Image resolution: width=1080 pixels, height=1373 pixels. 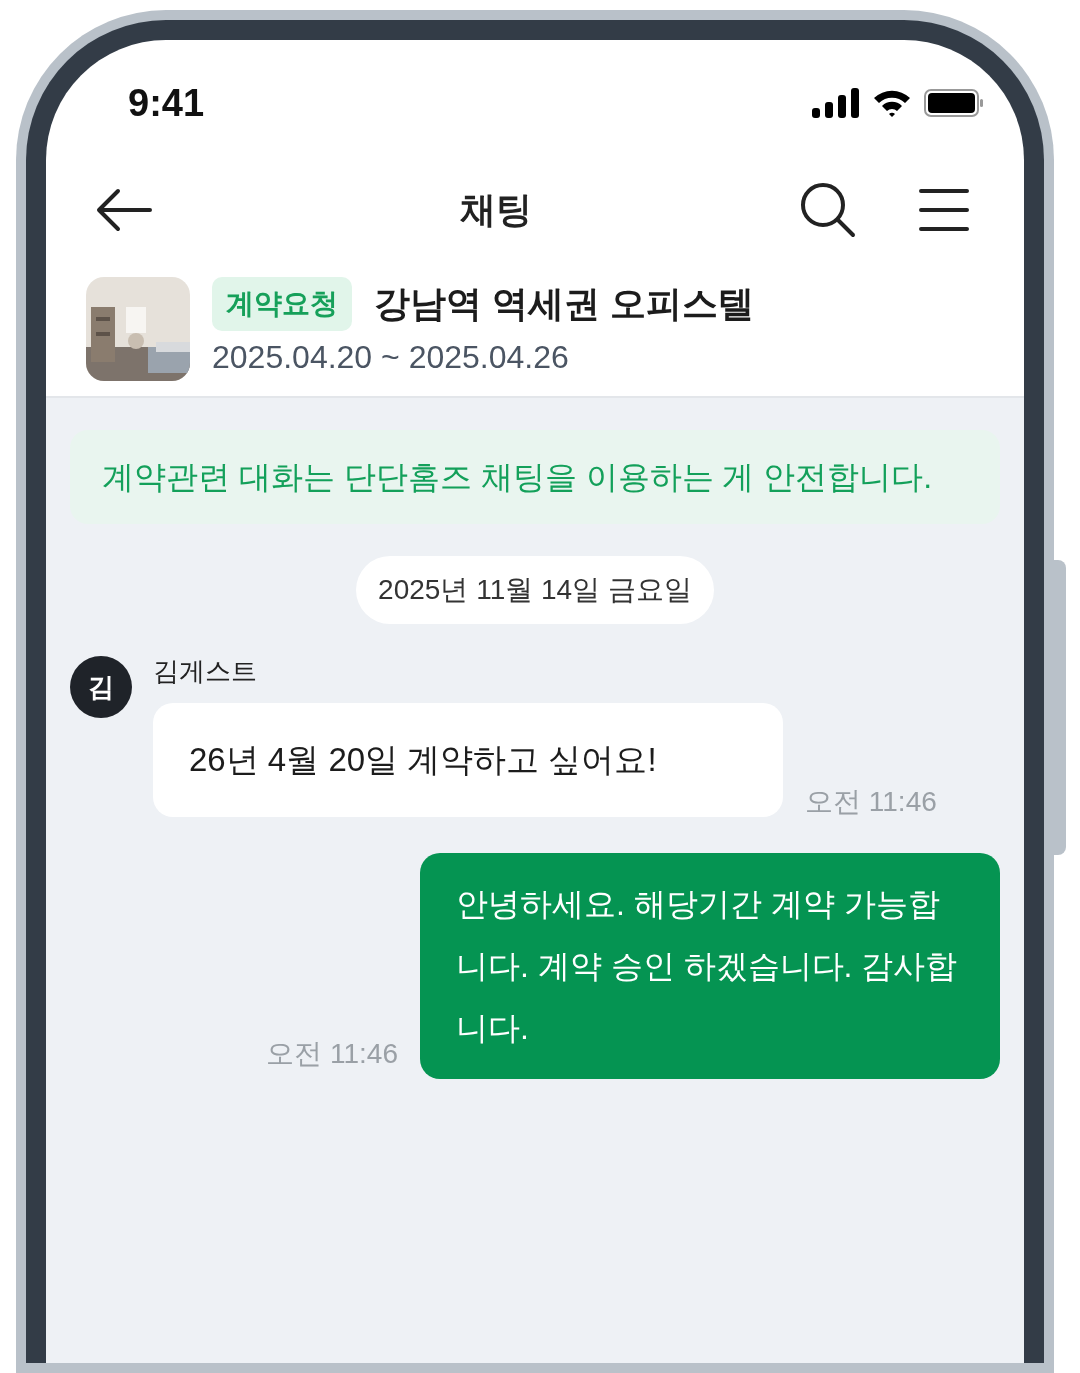 What do you see at coordinates (836, 103) in the screenshot?
I see `signal-icon` at bounding box center [836, 103].